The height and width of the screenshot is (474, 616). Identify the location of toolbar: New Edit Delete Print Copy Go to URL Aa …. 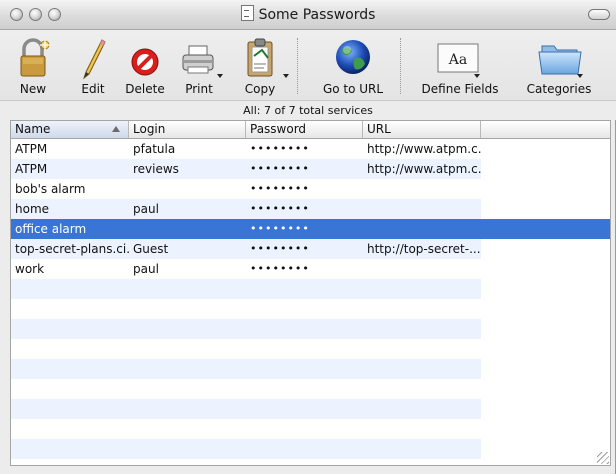
(308, 65).